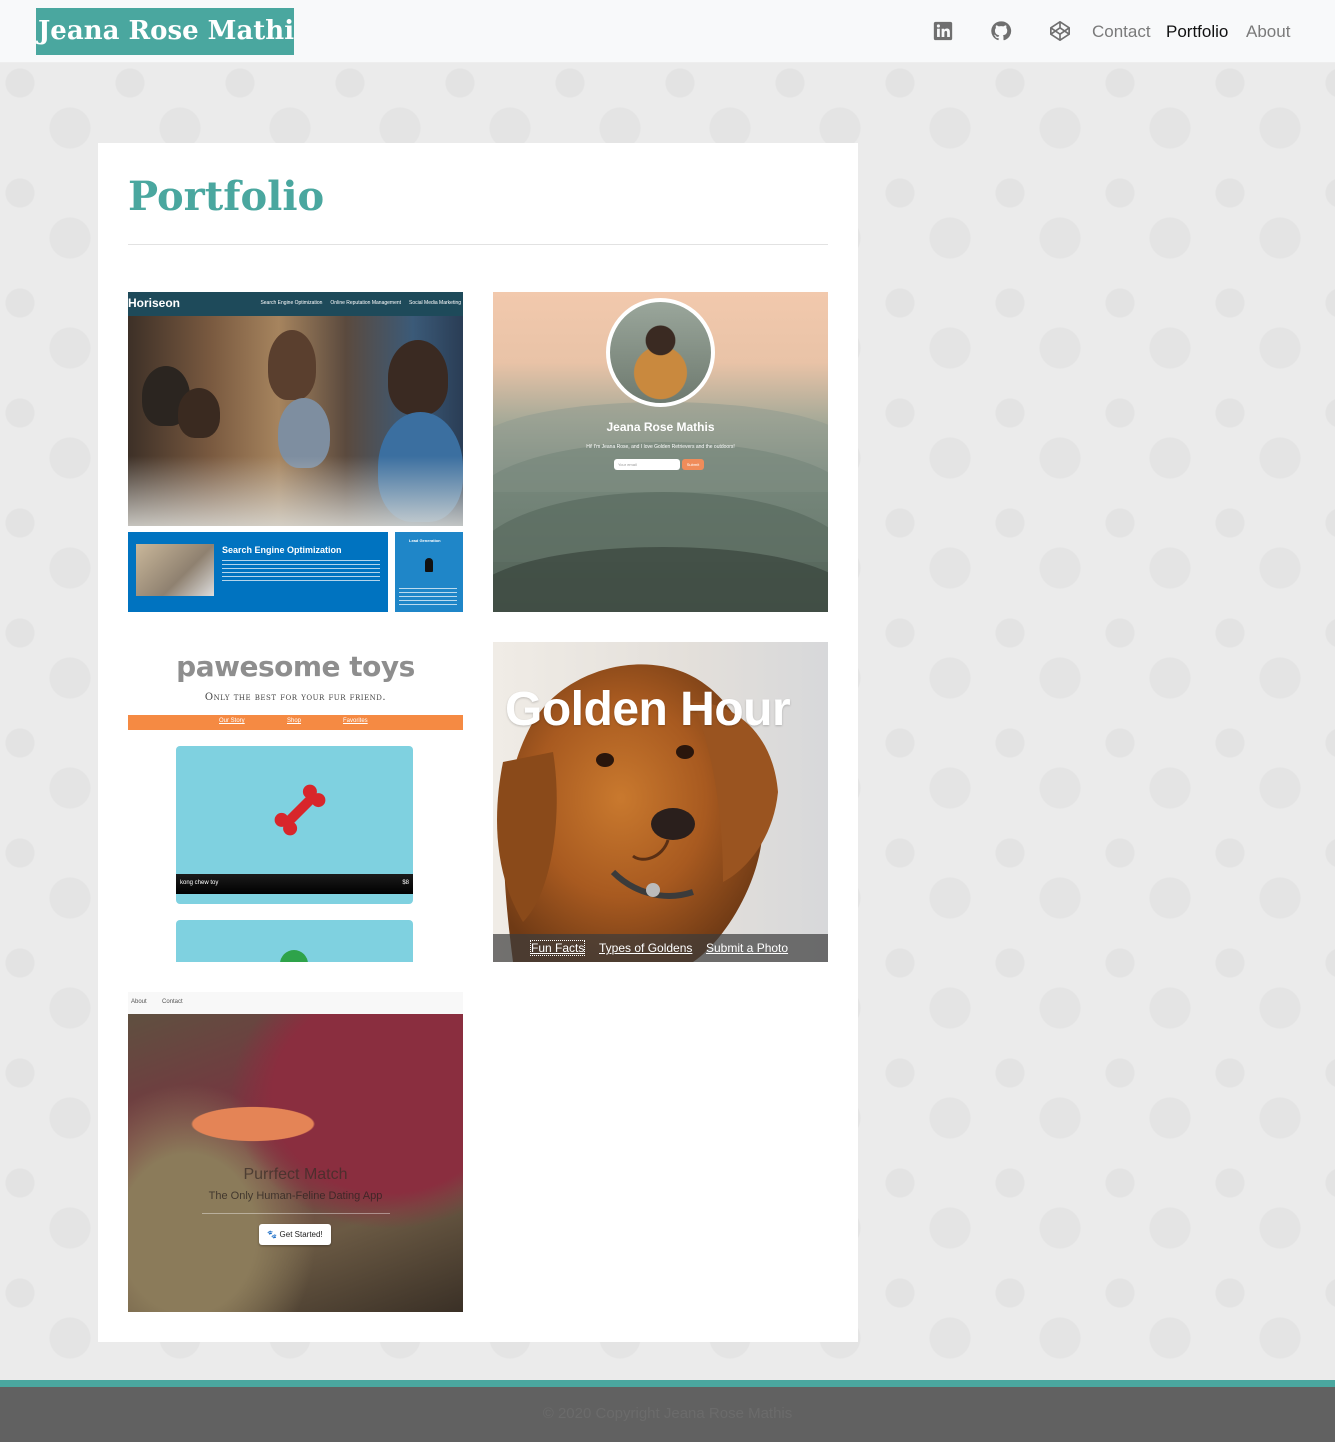 The width and height of the screenshot is (1335, 1442). I want to click on profile-email-input: Your email, so click(647, 464).